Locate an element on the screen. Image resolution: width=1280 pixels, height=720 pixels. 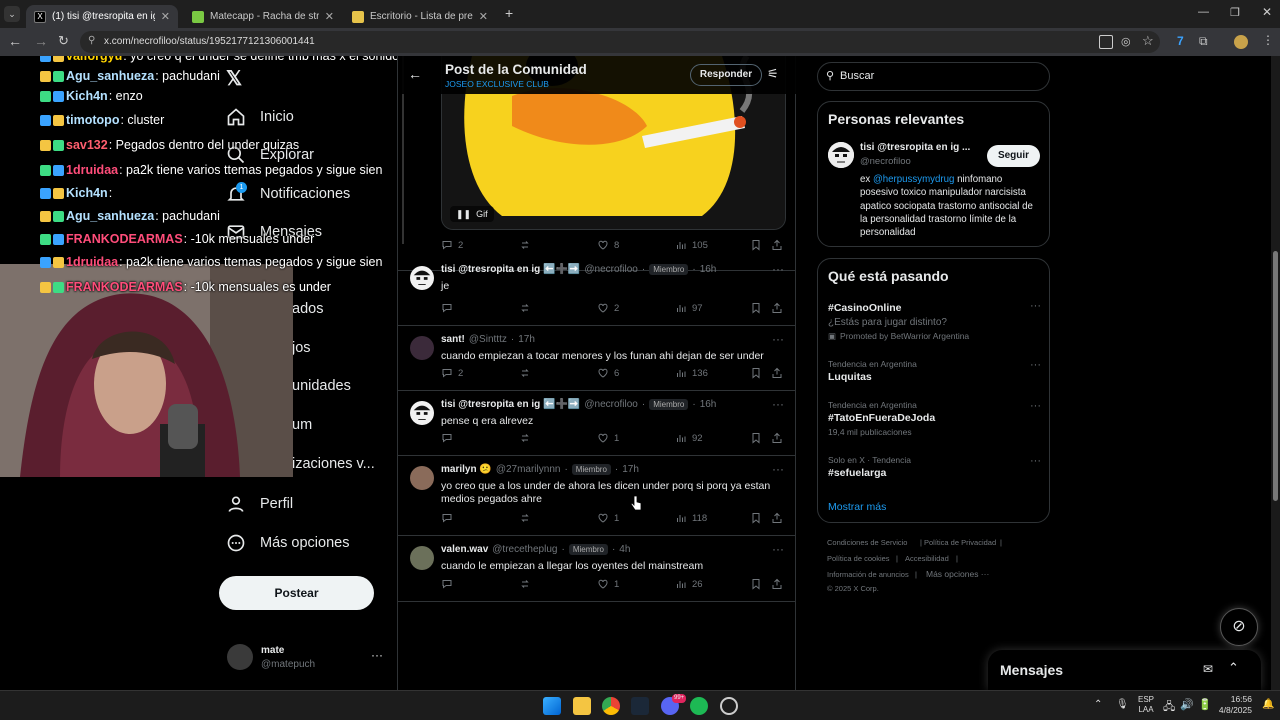
restore-icon: ❐ is located at coordinates (1235, 12).